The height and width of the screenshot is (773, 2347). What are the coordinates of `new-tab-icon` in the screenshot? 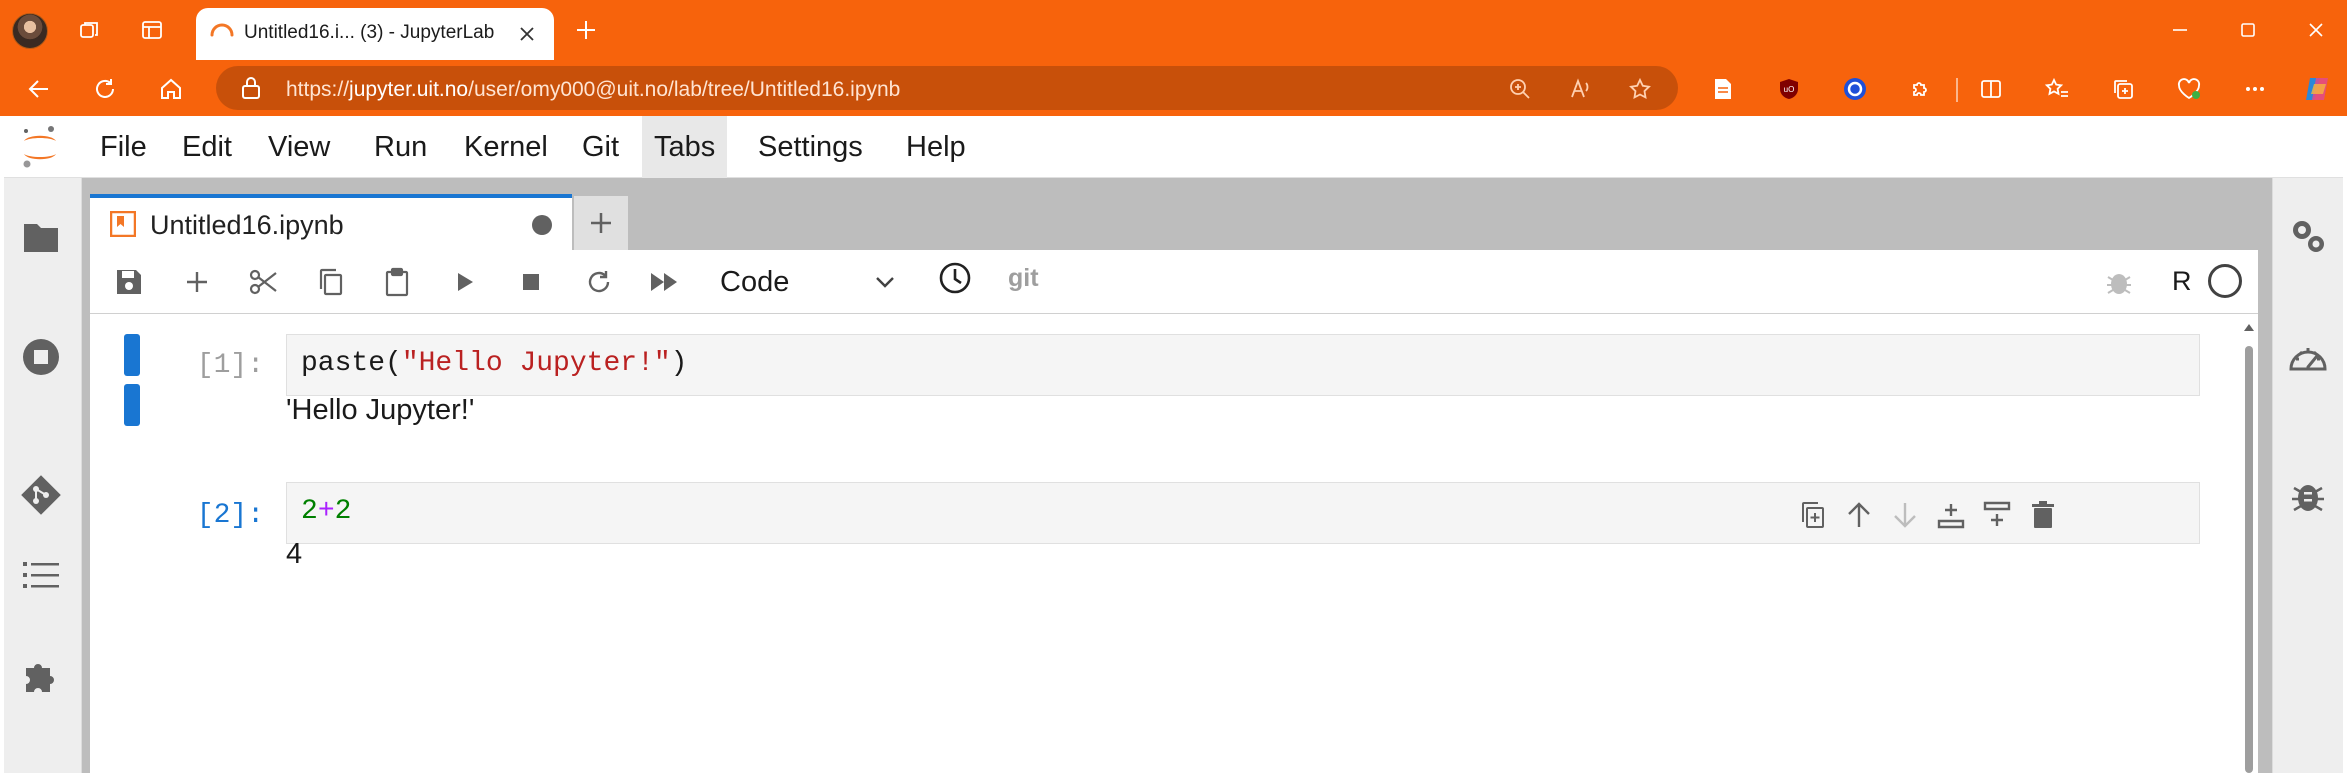 It's located at (586, 30).